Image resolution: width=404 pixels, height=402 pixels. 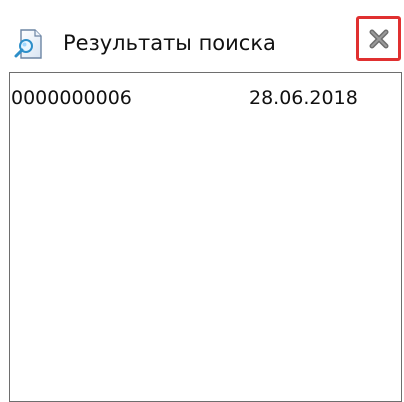 I want to click on close-button, so click(x=378, y=38).